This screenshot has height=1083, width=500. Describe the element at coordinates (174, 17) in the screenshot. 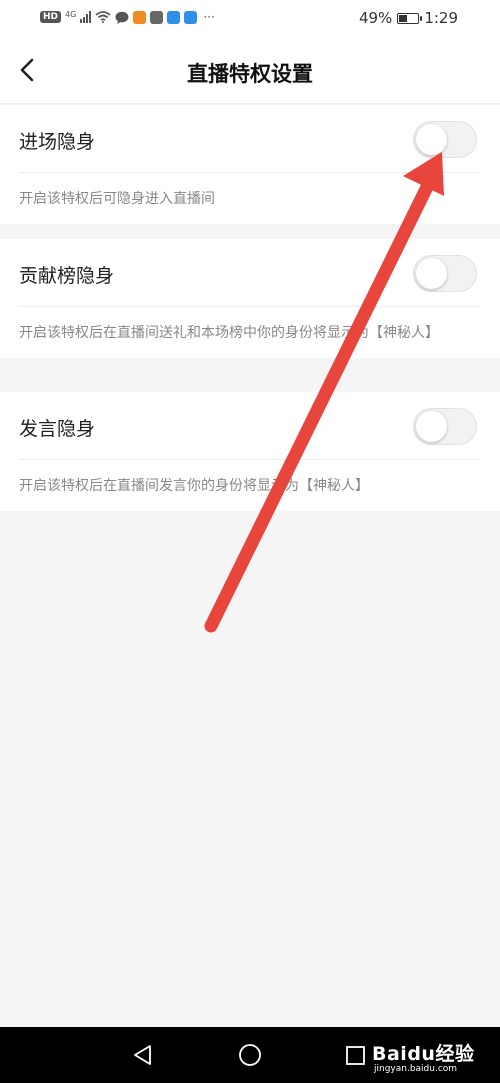

I see `search-app-icon` at that location.